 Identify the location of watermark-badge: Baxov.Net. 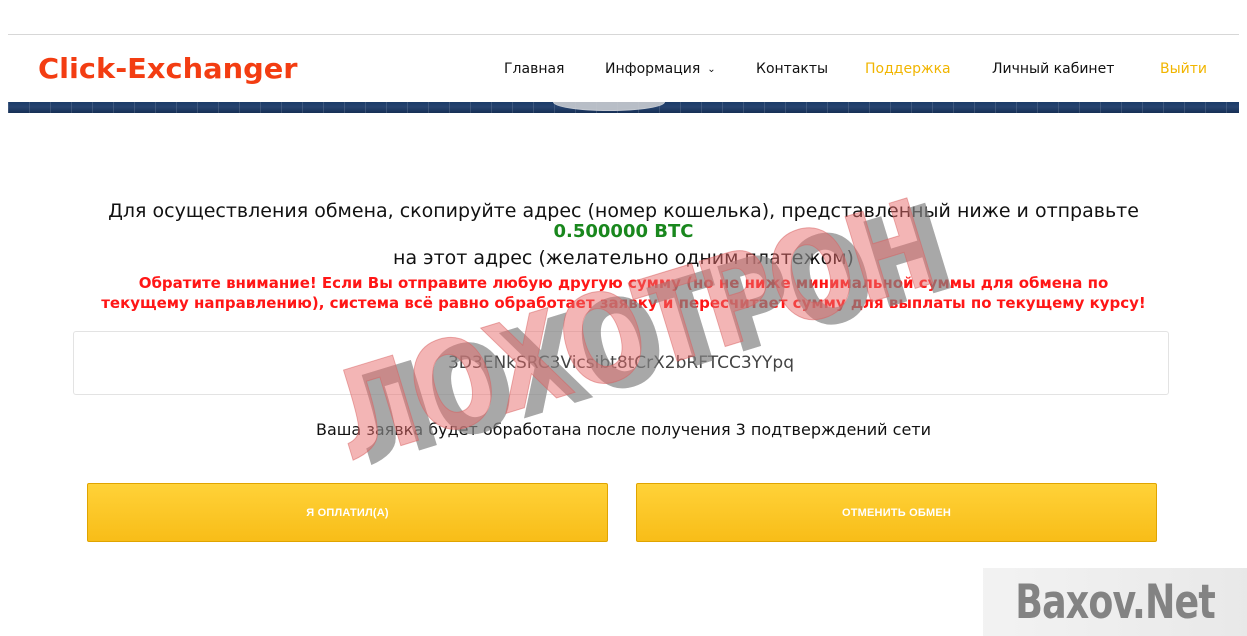
(1115, 602).